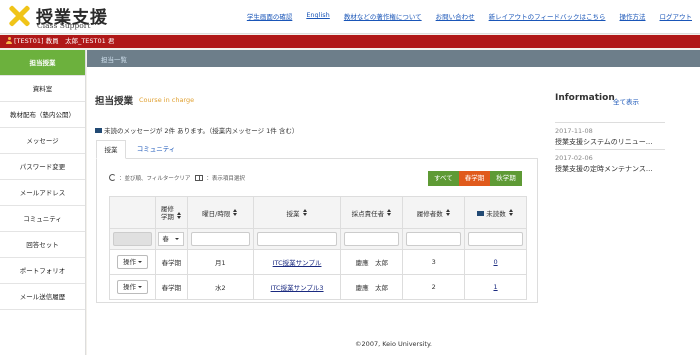 The height and width of the screenshot is (355, 700). Describe the element at coordinates (574, 158) in the screenshot. I see `information-date: 2017-02-06` at that location.